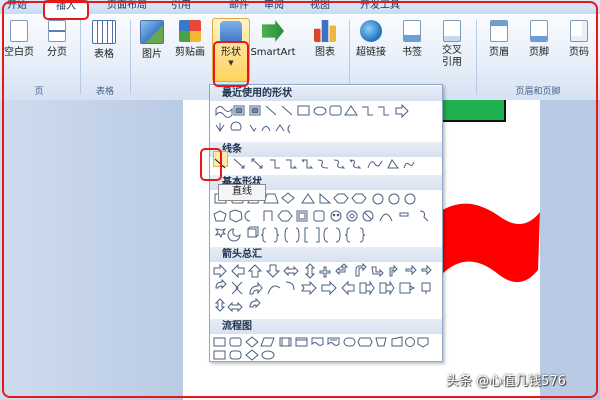 This screenshot has height=400, width=600. Describe the element at coordinates (211, 164) in the screenshot. I see `line-shape-callout` at that location.